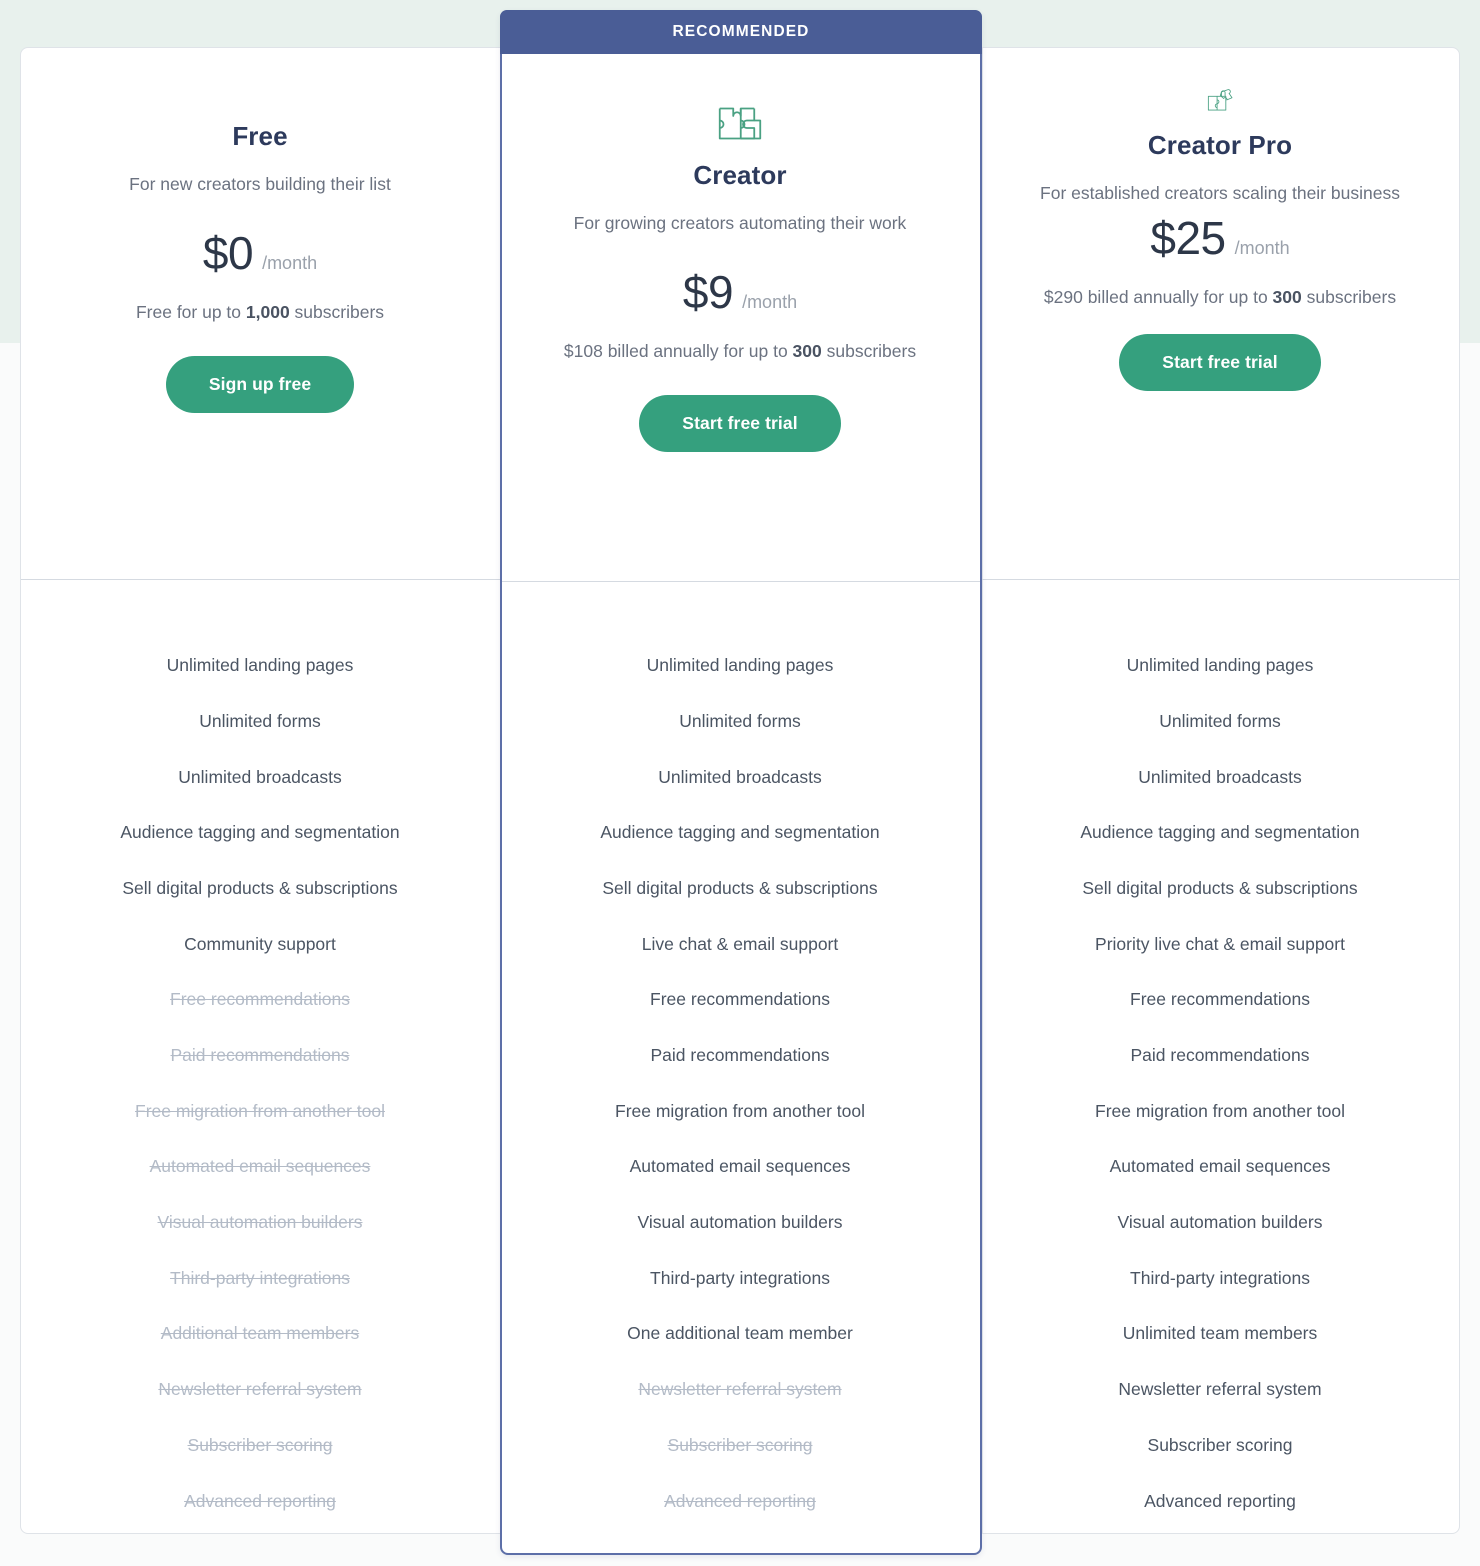  I want to click on puzzle-three-pieces-icon, so click(740, 123).